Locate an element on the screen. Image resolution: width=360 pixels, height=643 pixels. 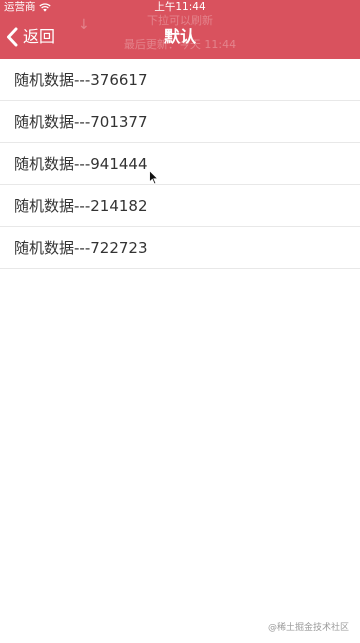
watermark: @稀土掘金技术社区 is located at coordinates (308, 628).